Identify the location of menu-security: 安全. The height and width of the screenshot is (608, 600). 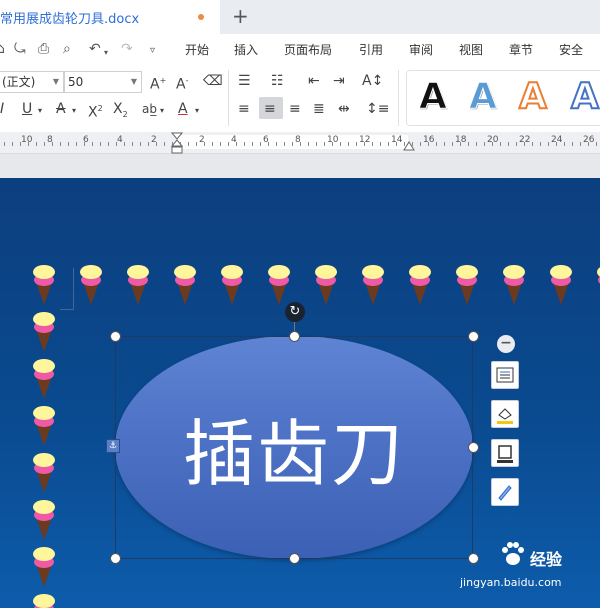
(571, 49).